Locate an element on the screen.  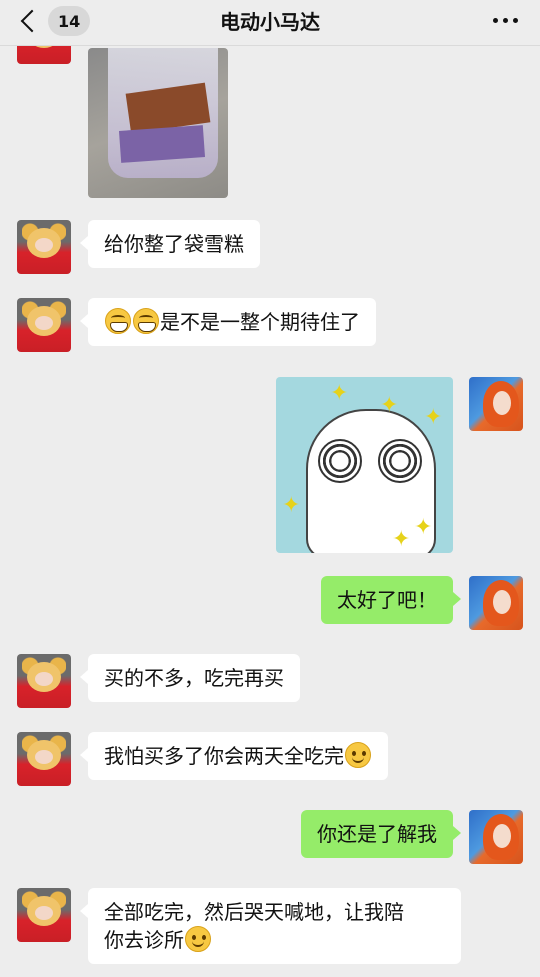
message-bubble: 我怕买多了你会两天全吃完 is located at coordinates (234, 756).